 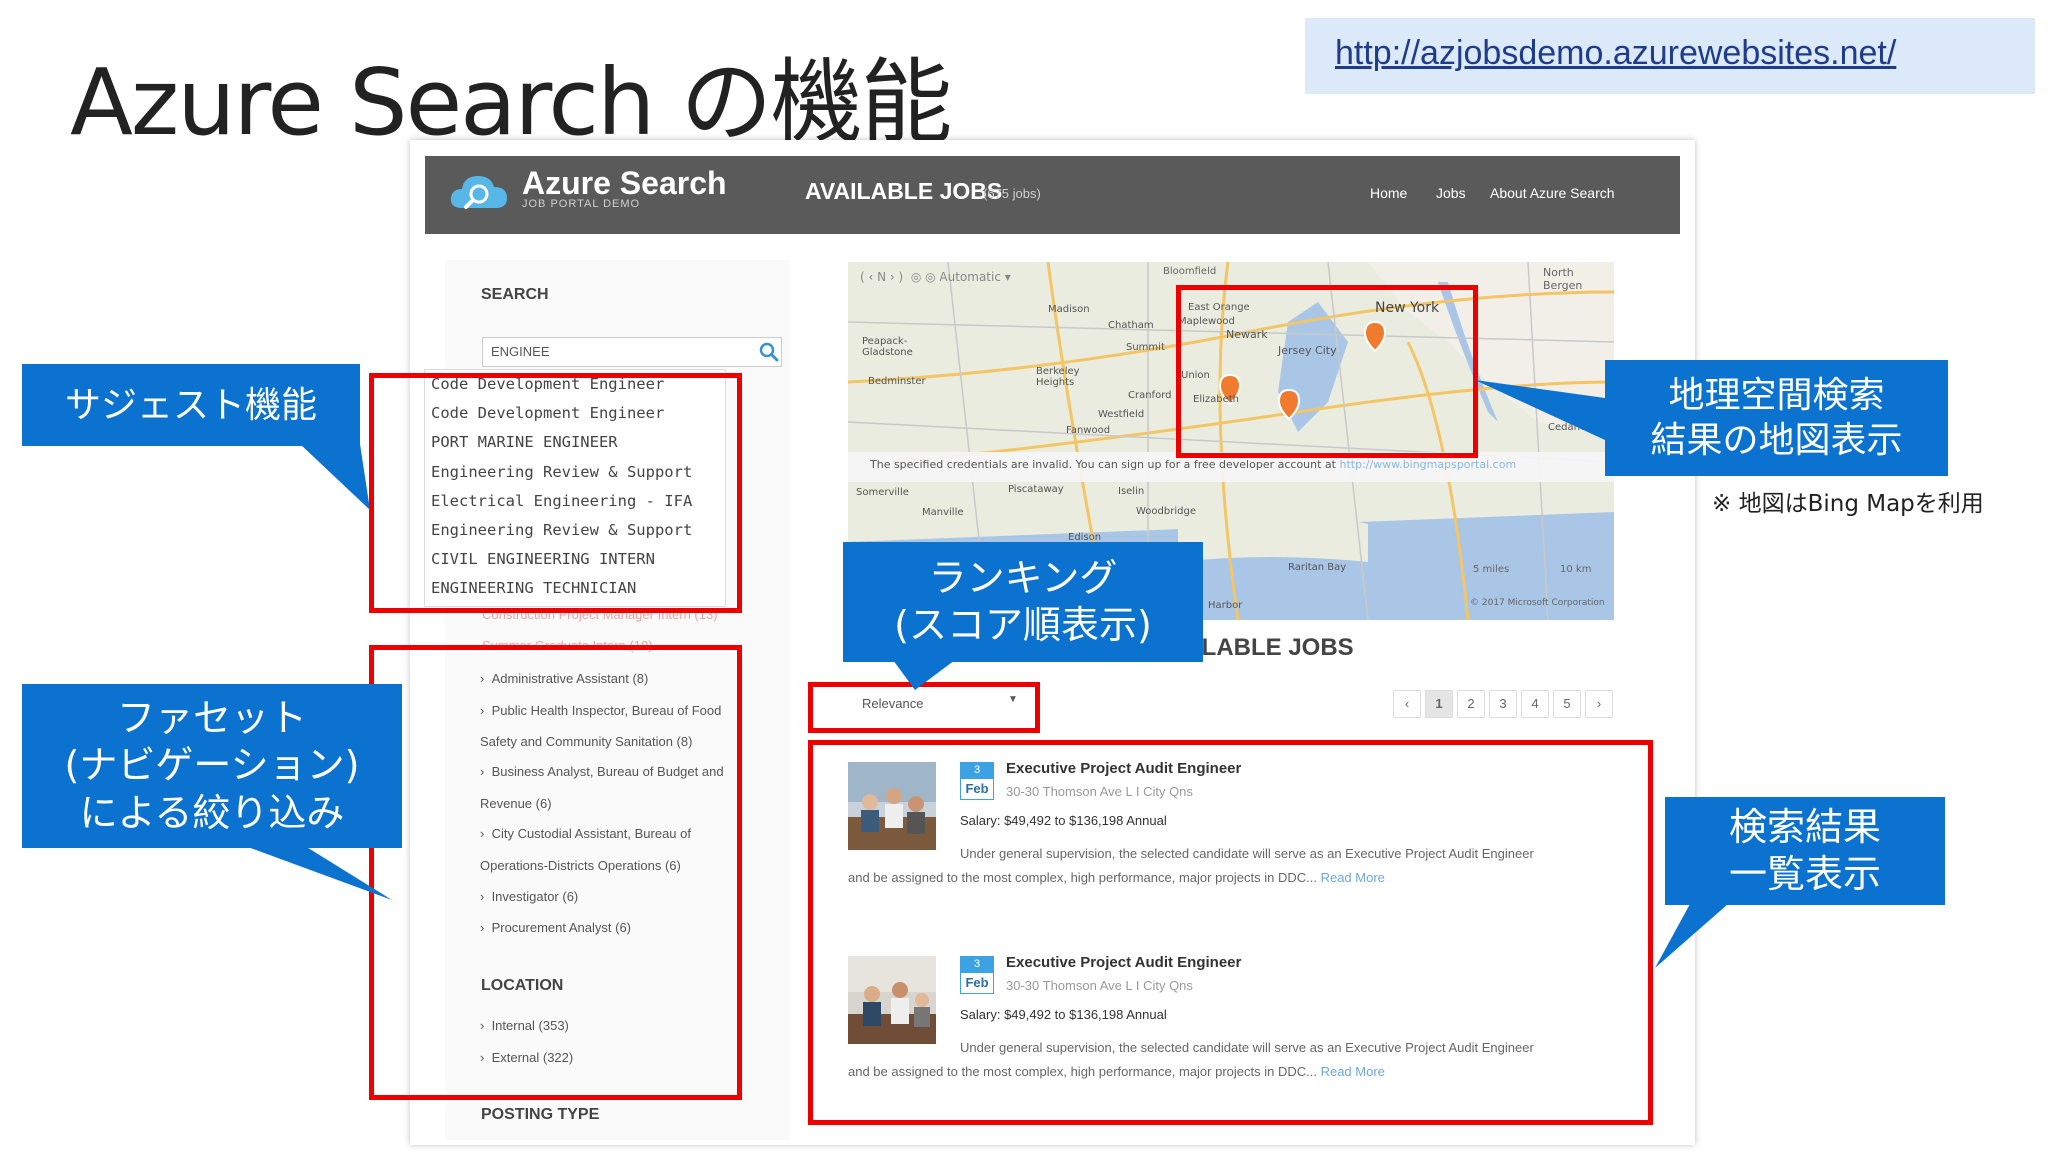 What do you see at coordinates (211, 717) in the screenshot?
I see `callout-text: ファセット` at bounding box center [211, 717].